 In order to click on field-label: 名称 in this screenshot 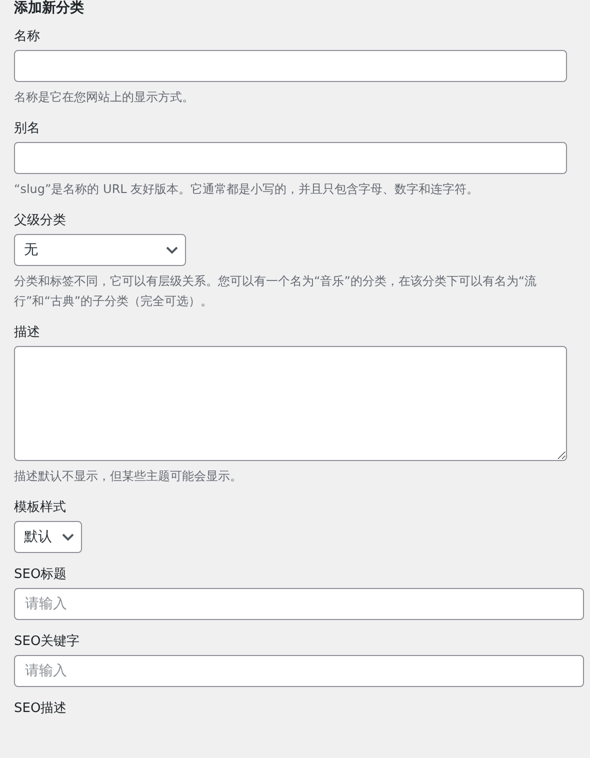, I will do `click(27, 37)`.